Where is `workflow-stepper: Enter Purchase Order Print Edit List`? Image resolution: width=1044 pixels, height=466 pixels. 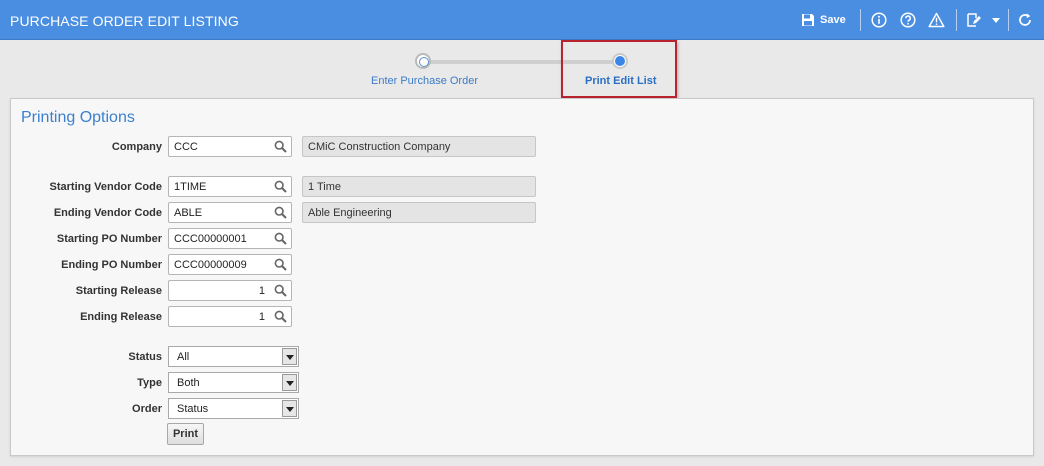 workflow-stepper: Enter Purchase Order Print Edit List is located at coordinates (522, 69).